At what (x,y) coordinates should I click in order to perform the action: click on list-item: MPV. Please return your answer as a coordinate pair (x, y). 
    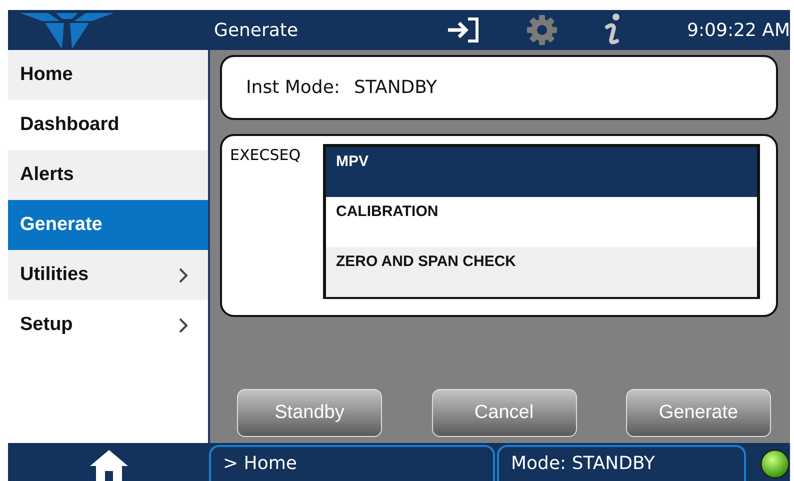
    Looking at the image, I should click on (541, 172).